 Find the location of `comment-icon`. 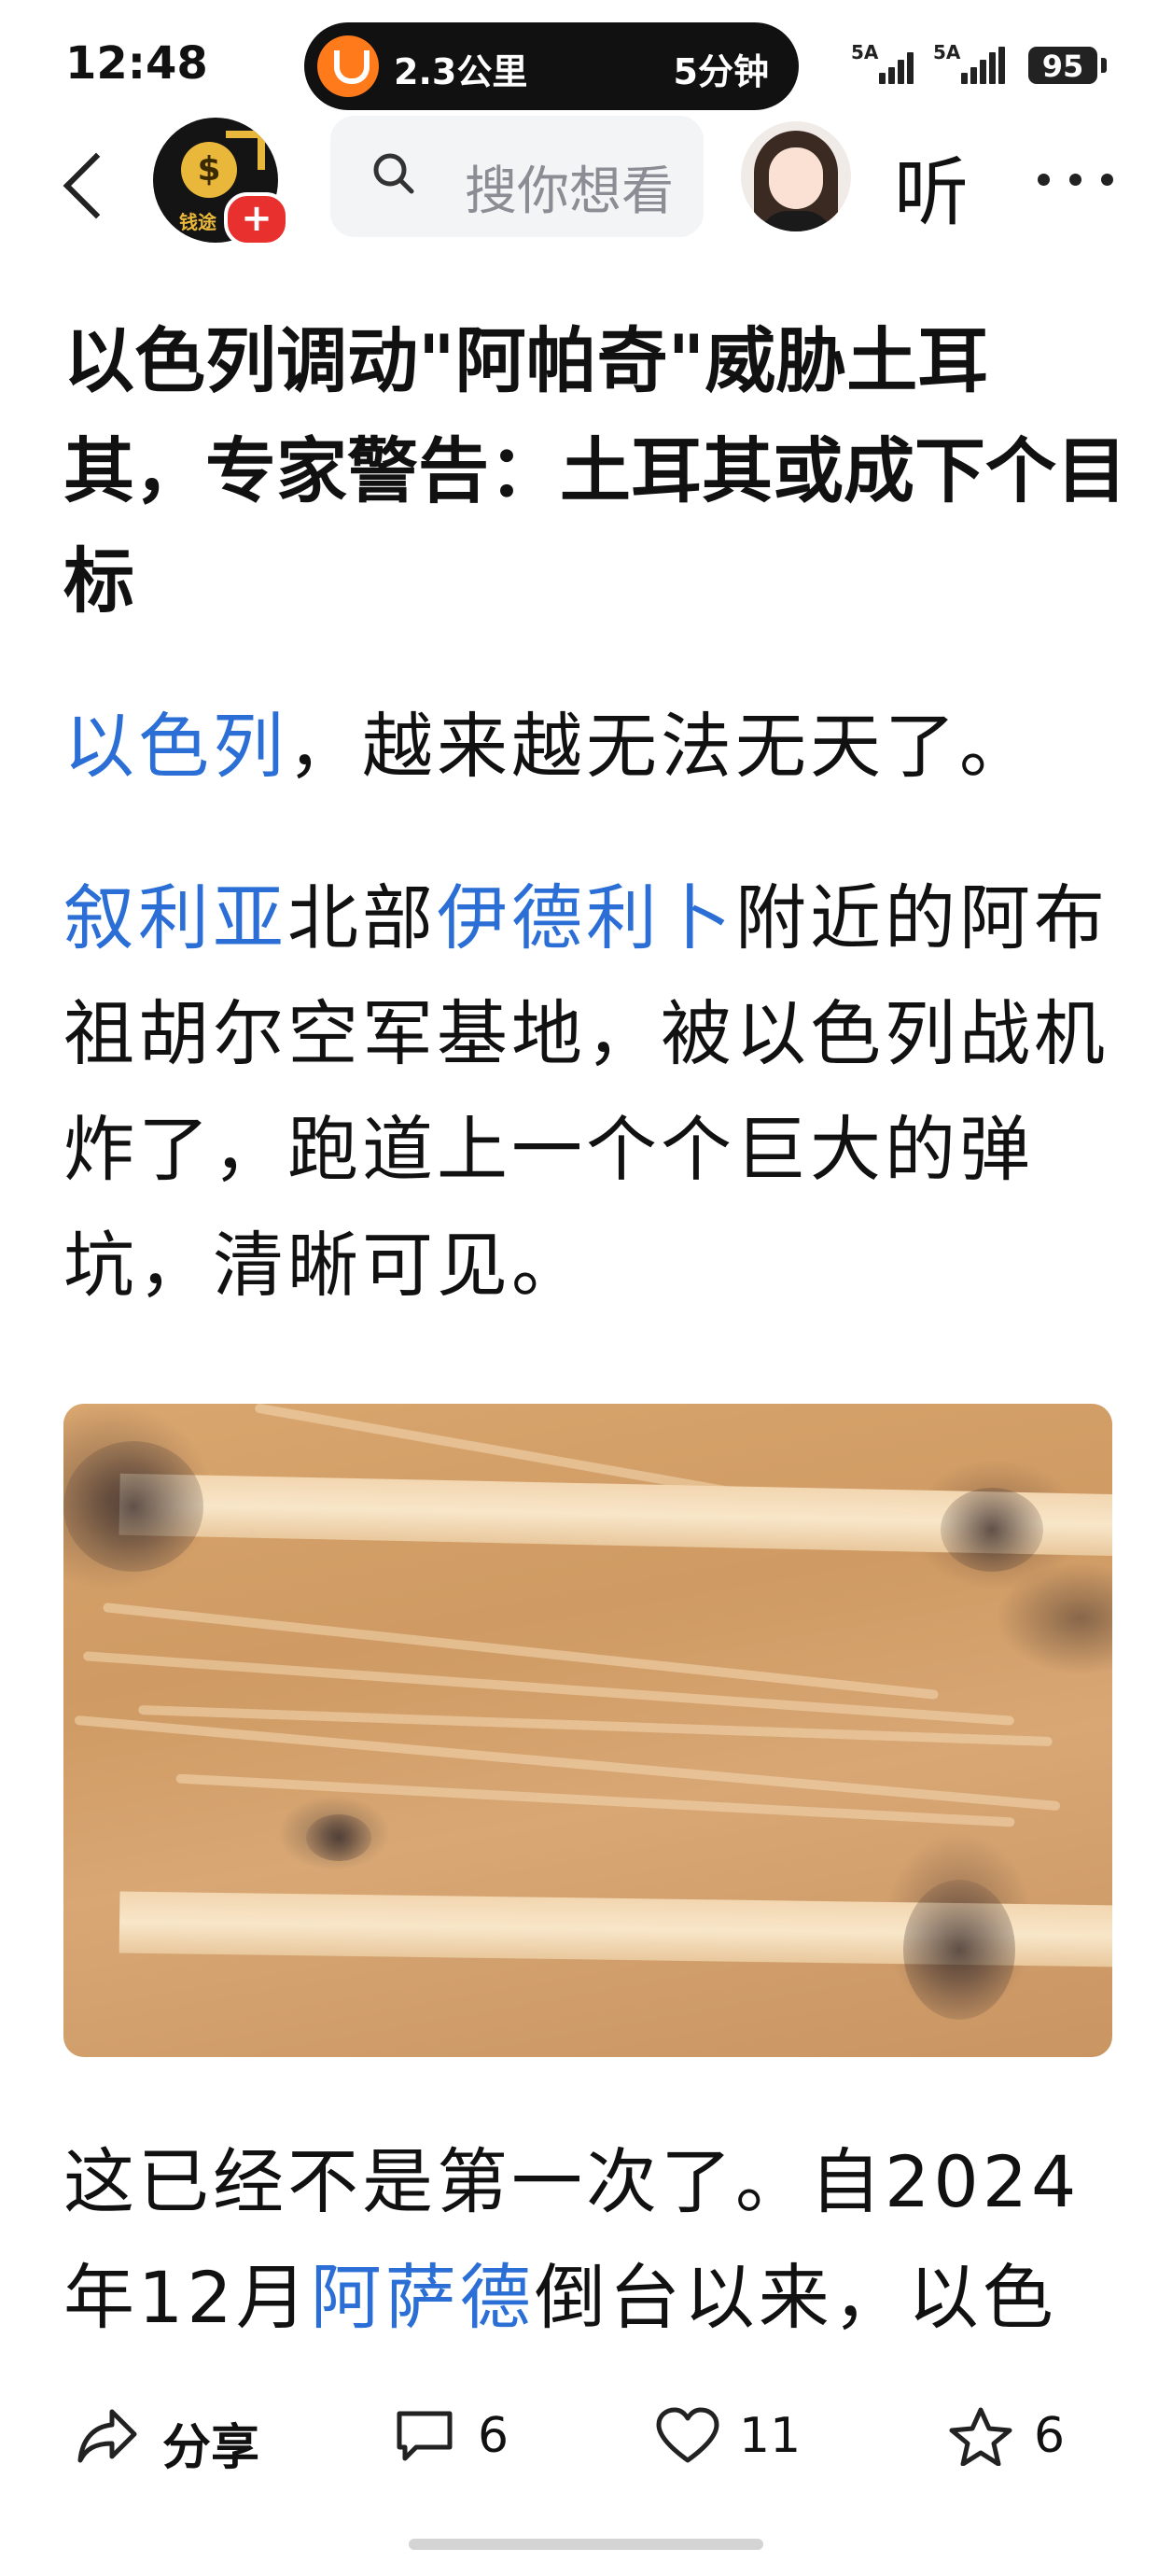

comment-icon is located at coordinates (425, 2436).